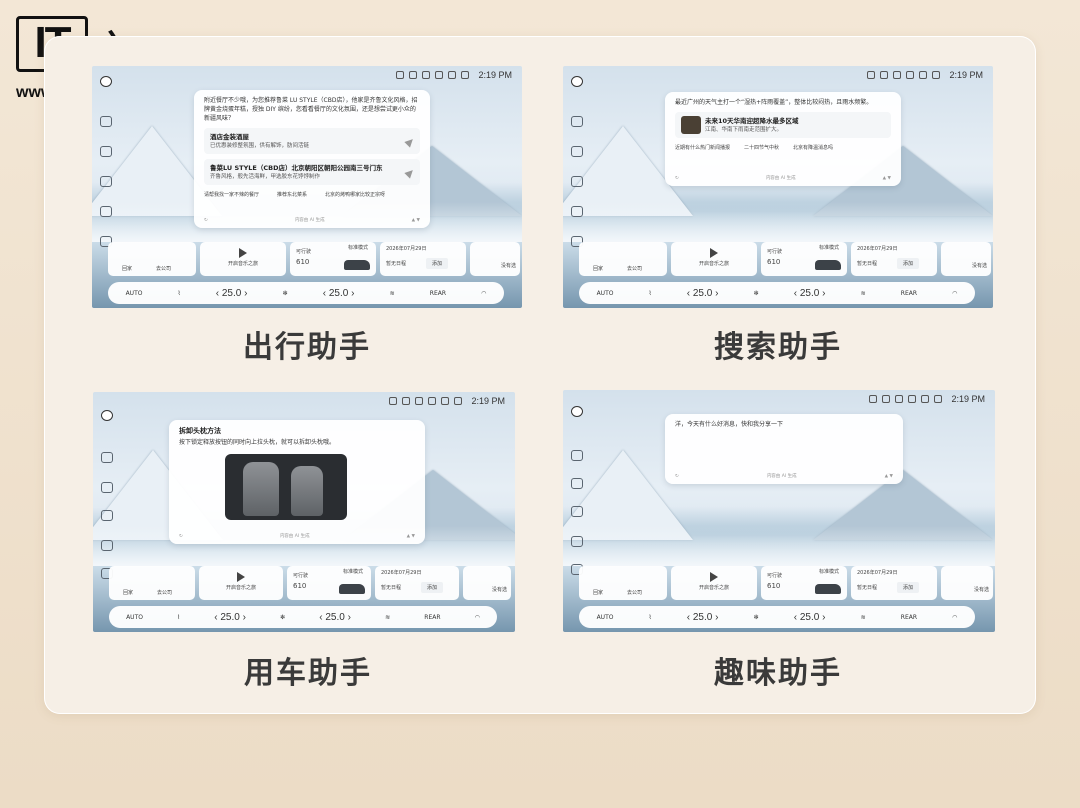  What do you see at coordinates (355, 194) in the screenshot?
I see `suggestion-chip: 北京的烤鸭哪家比较正宗呀` at bounding box center [355, 194].